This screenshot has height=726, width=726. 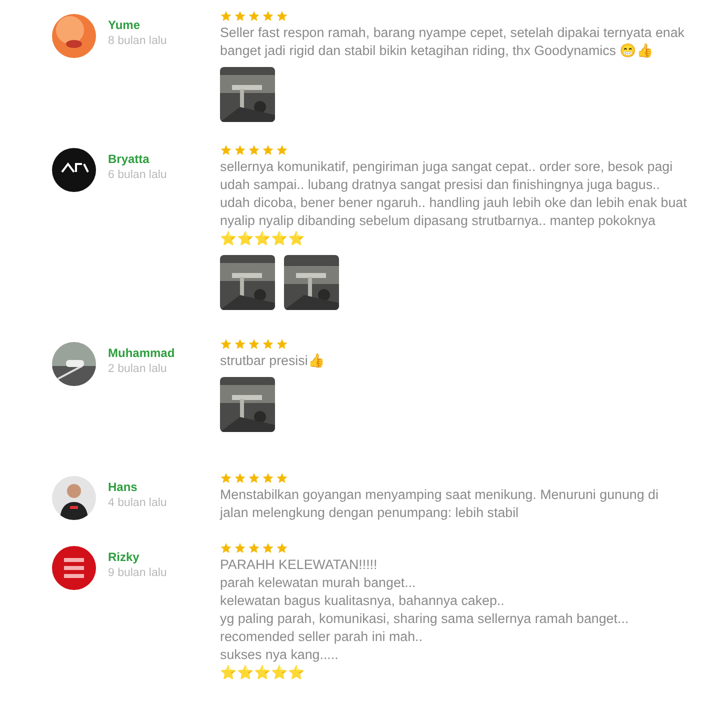 I want to click on reviewer-name: Bryatta, so click(x=129, y=159).